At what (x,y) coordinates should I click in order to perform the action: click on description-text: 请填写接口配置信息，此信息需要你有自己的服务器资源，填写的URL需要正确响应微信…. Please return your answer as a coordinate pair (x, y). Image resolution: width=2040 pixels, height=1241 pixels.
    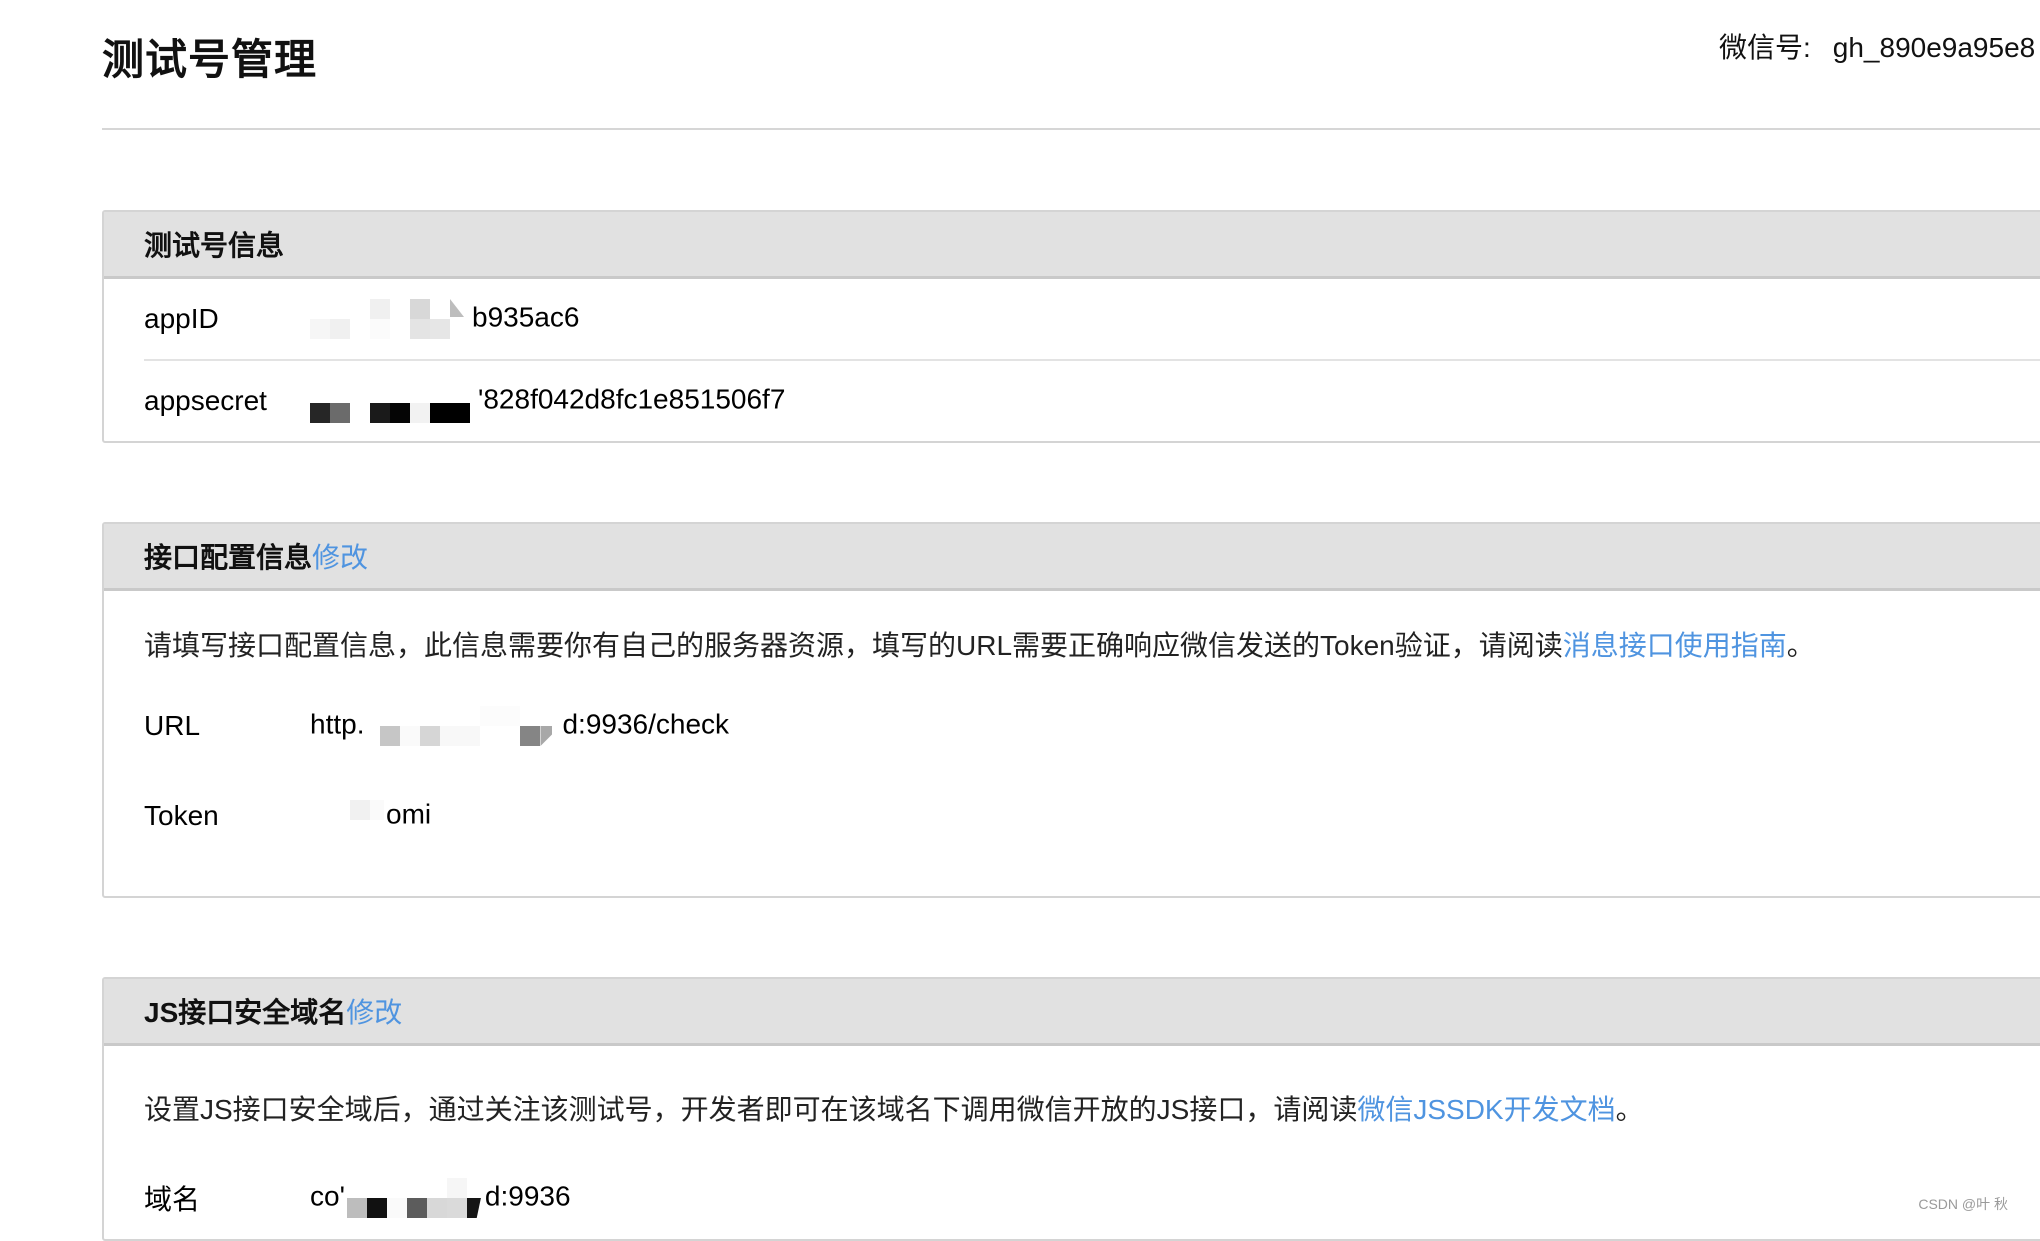
    Looking at the image, I should click on (853, 645).